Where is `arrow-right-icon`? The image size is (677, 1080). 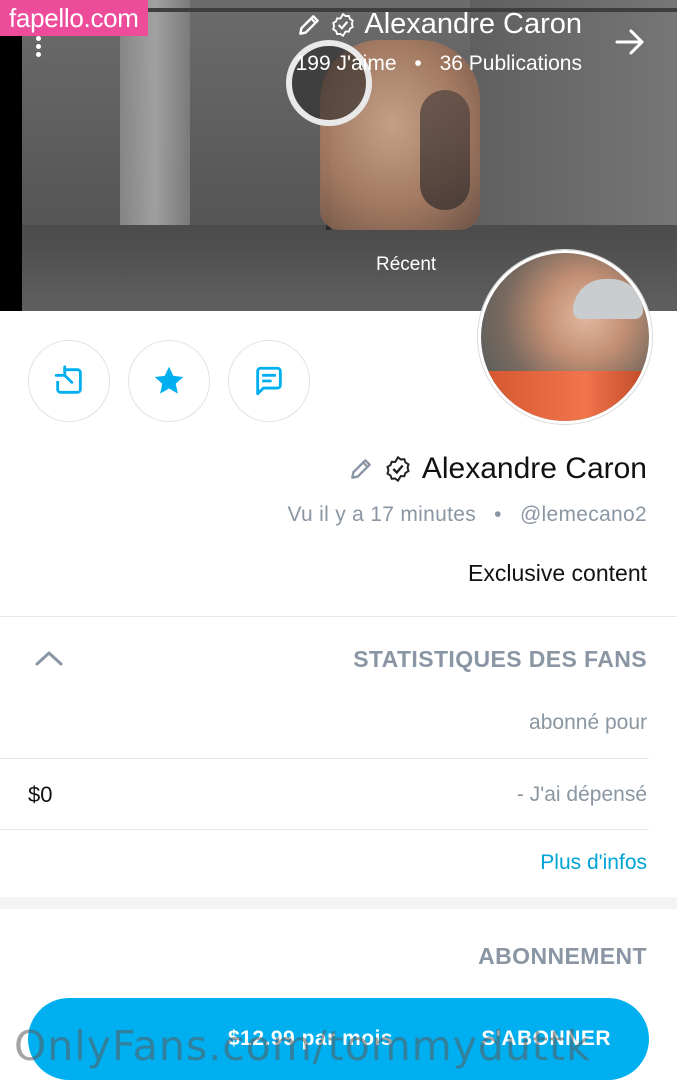 arrow-right-icon is located at coordinates (630, 42).